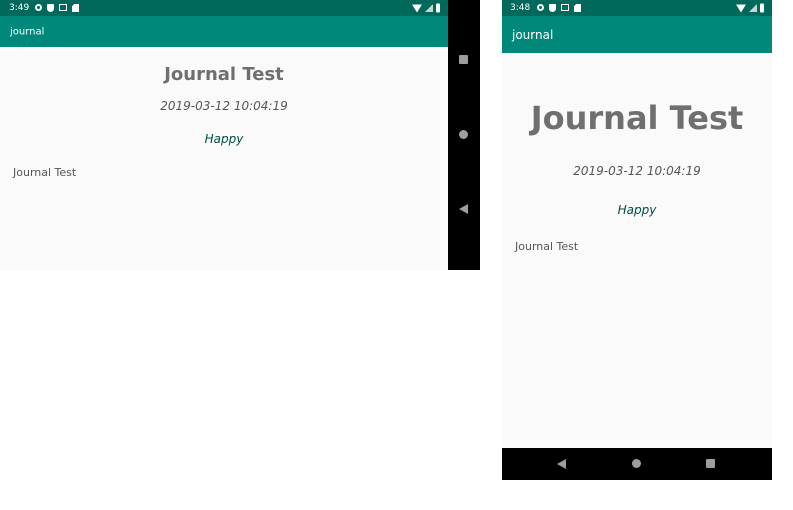 This screenshot has width=793, height=510. I want to click on status-time: 3:48, so click(520, 8).